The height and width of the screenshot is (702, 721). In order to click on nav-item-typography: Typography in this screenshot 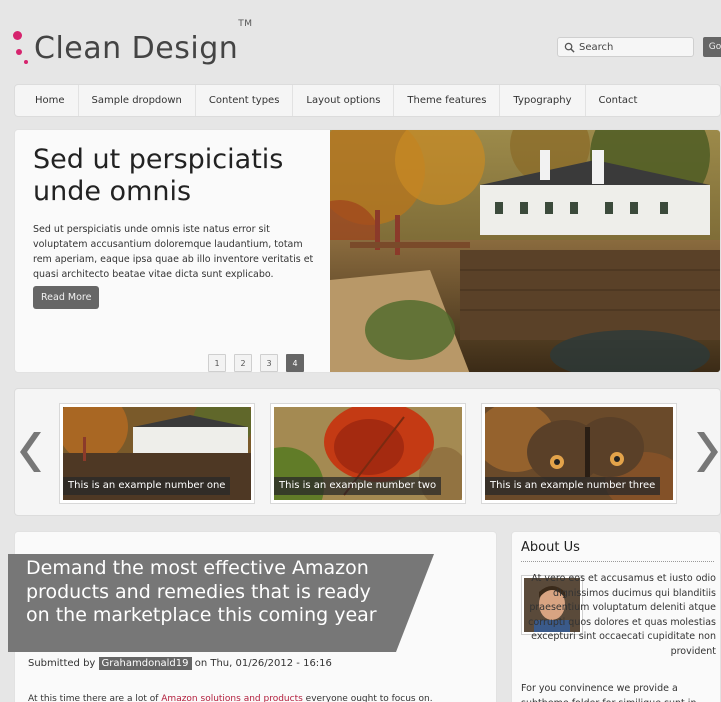, I will do `click(543, 100)`.